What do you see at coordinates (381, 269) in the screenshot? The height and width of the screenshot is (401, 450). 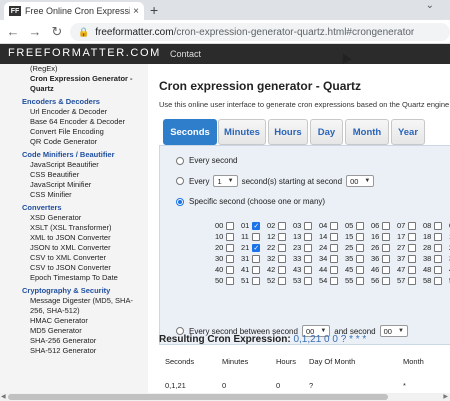 I see `second-option: 46` at bounding box center [381, 269].